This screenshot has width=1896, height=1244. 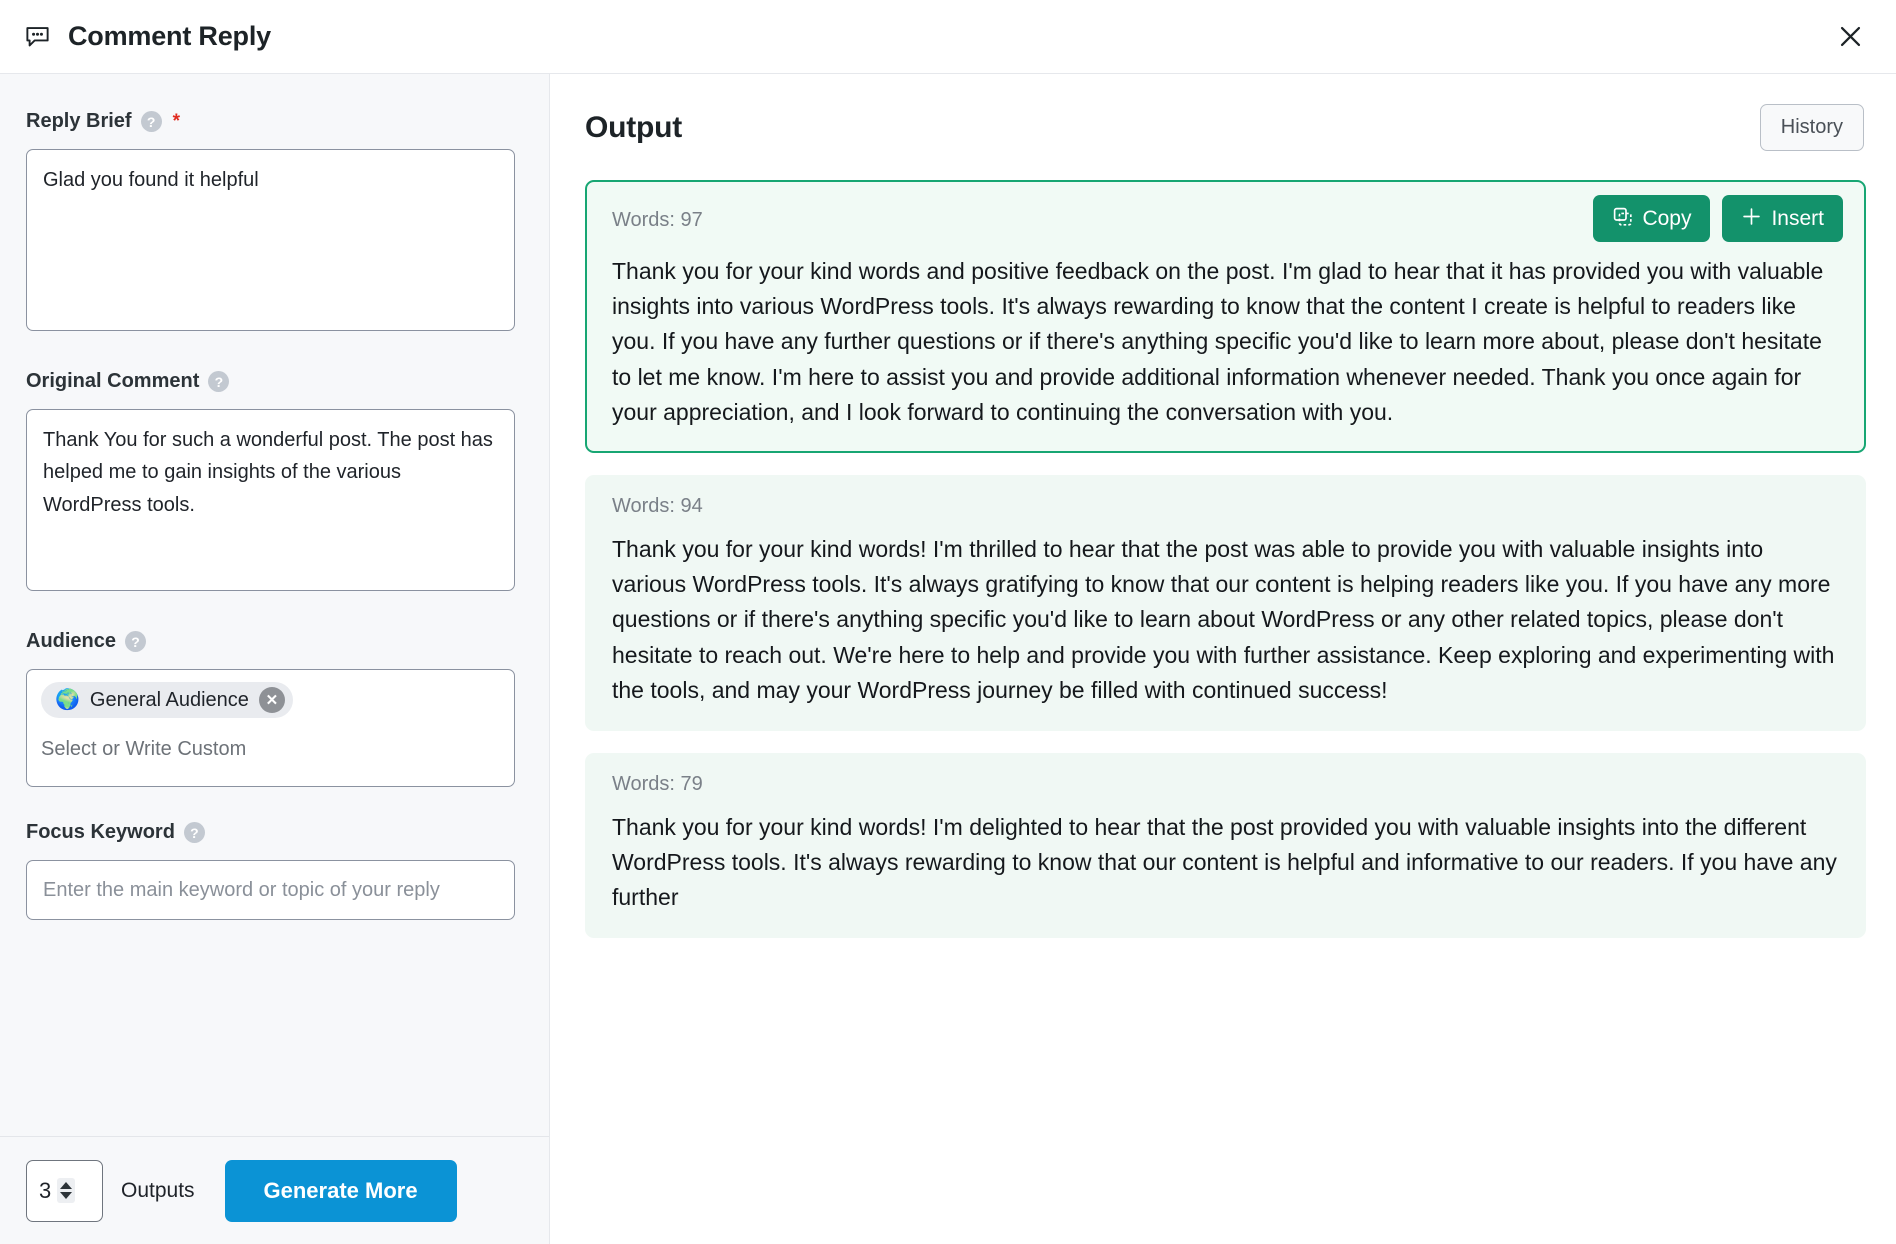 What do you see at coordinates (270, 832) in the screenshot?
I see `focus-keyword-label-row: Focus Keyword ?` at bounding box center [270, 832].